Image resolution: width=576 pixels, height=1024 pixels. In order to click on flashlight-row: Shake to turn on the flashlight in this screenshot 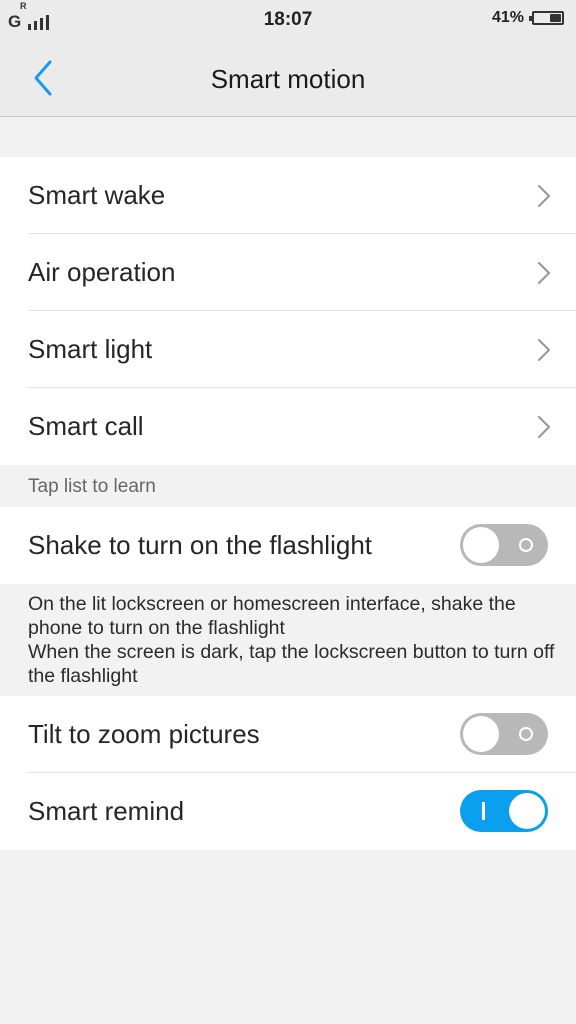, I will do `click(288, 545)`.